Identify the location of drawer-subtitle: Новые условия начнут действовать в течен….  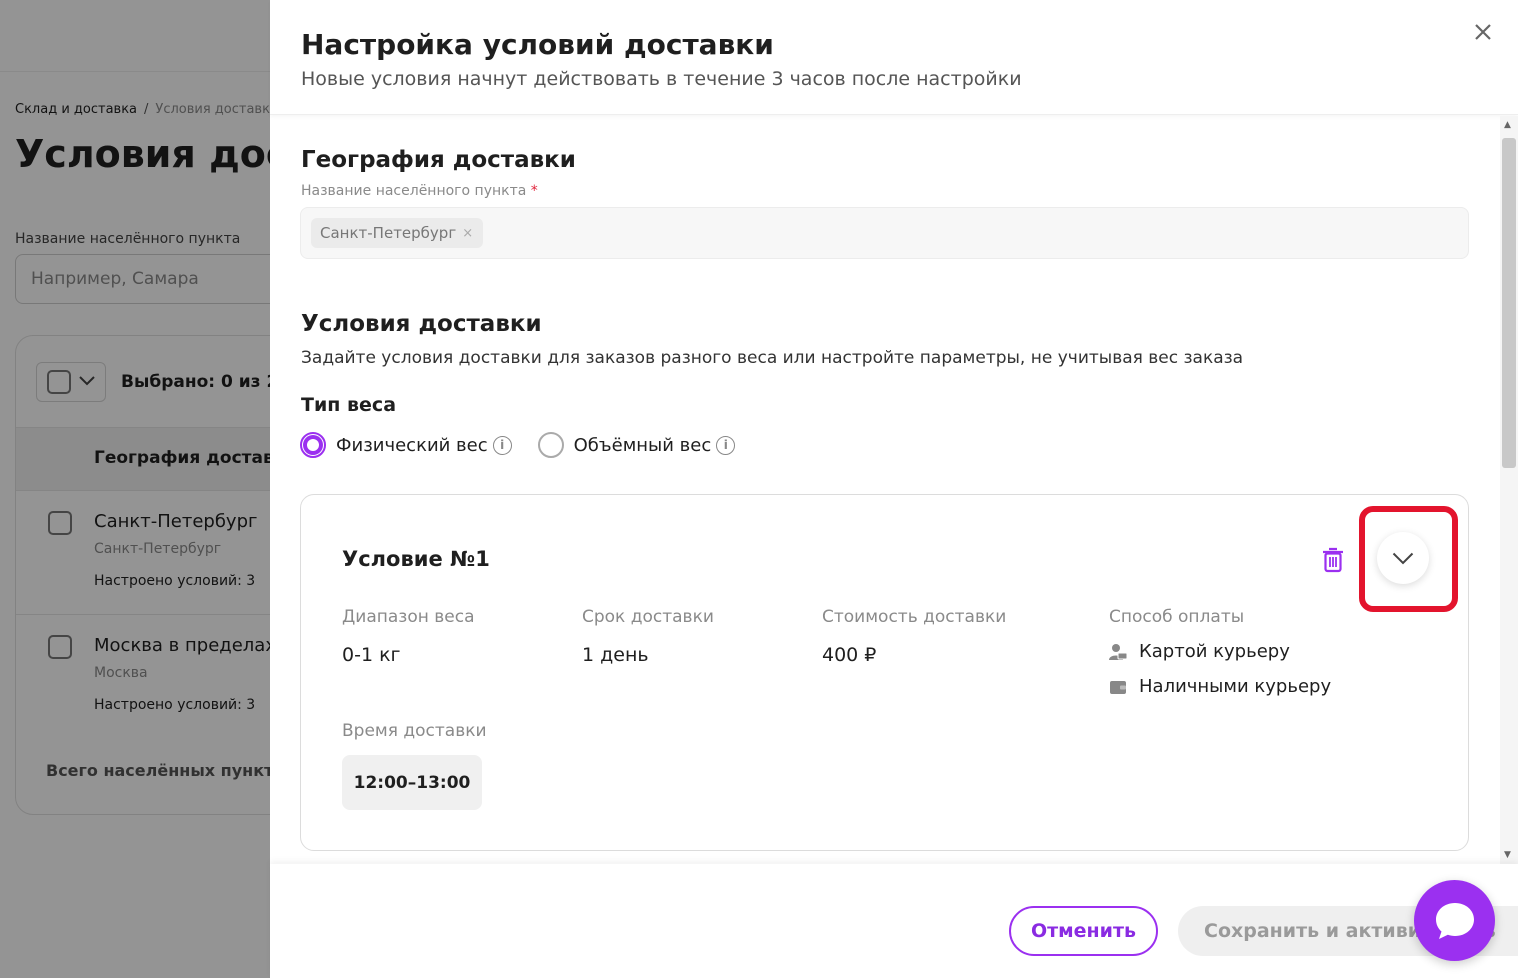
(661, 79).